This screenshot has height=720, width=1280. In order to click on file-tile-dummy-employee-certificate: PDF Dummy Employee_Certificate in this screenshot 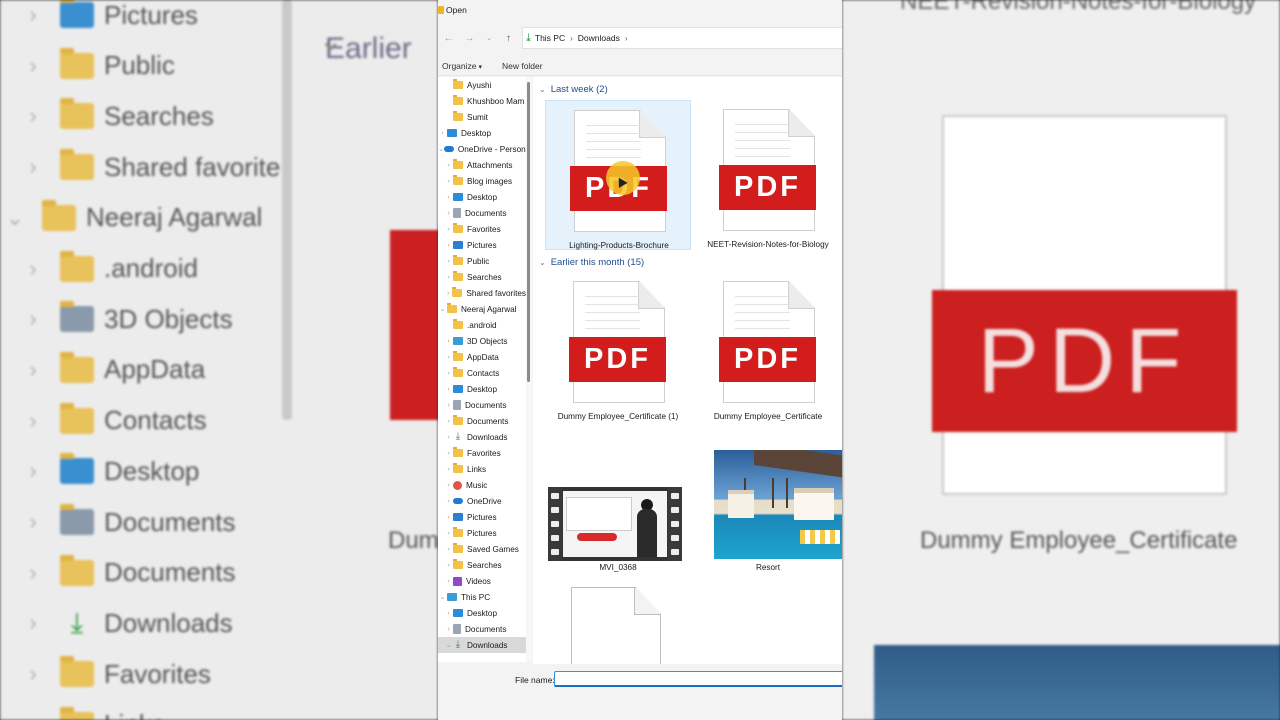, I will do `click(768, 347)`.